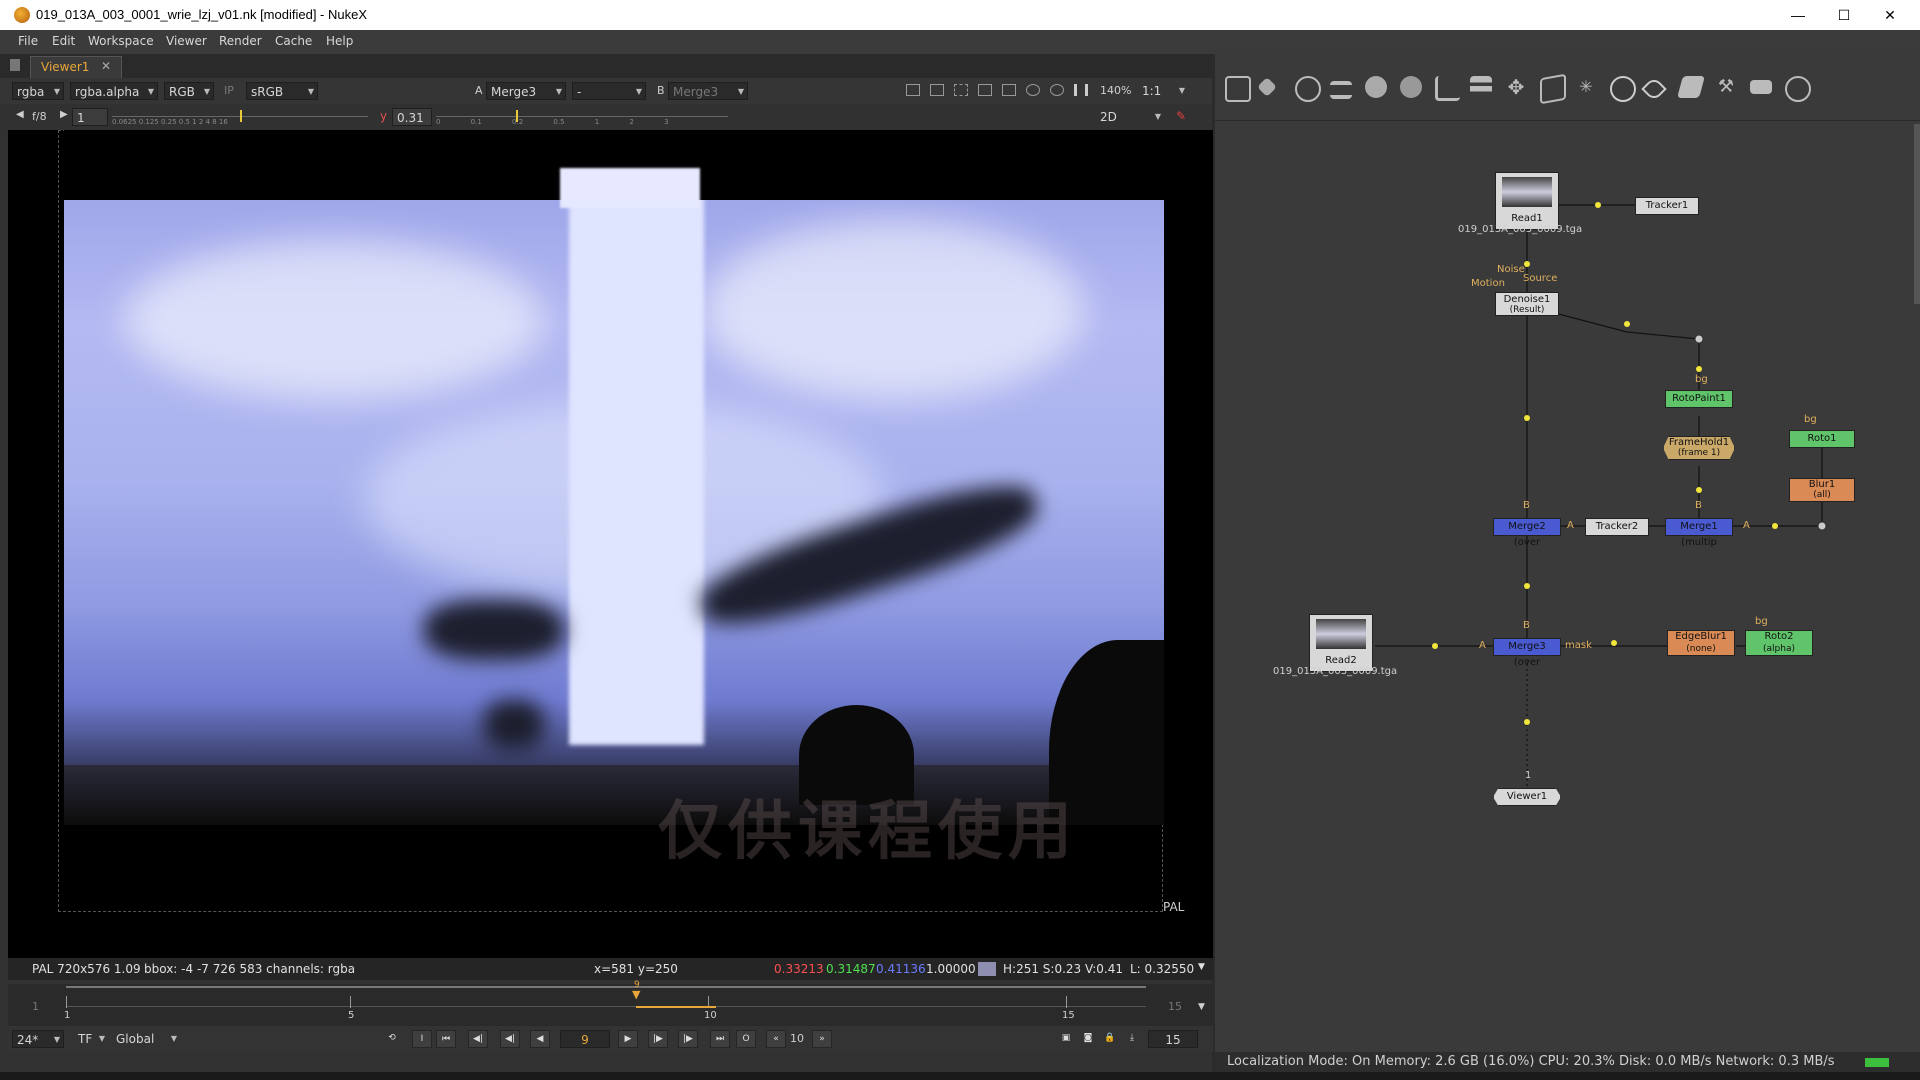 This screenshot has width=1920, height=1080. What do you see at coordinates (746, 1039) in the screenshot?
I see `out-point-button: O` at bounding box center [746, 1039].